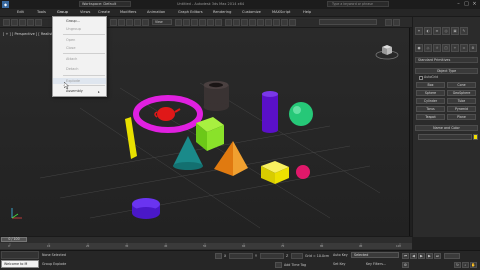  What do you see at coordinates (457, 265) in the screenshot?
I see `orbit-icon: ↻` at bounding box center [457, 265].